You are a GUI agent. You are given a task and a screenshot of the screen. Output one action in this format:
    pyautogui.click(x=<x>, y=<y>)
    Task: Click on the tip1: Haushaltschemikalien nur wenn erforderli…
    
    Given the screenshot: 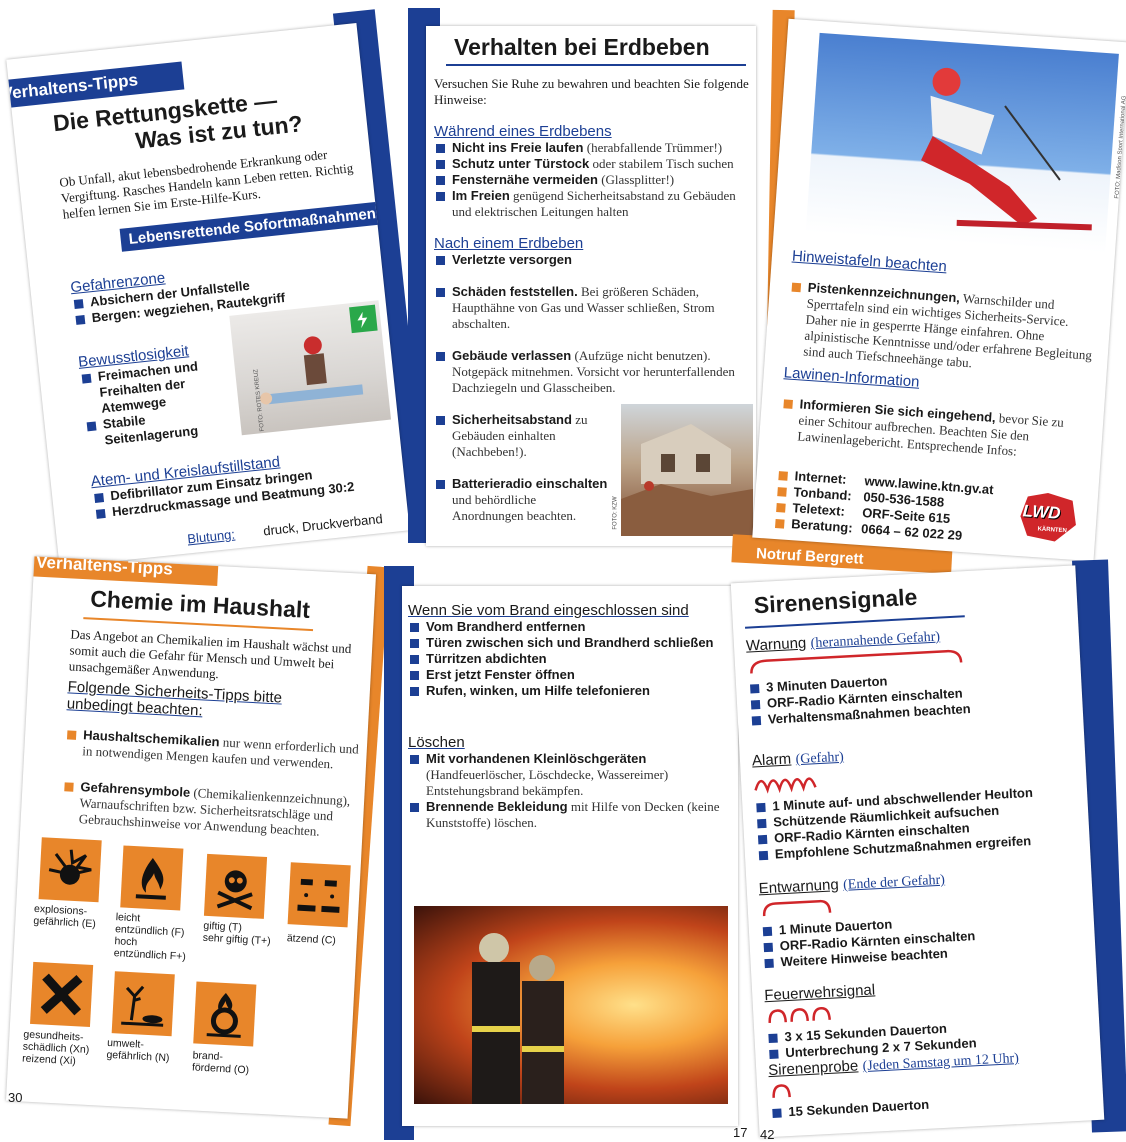 What is the action you would take?
    pyautogui.click(x=214, y=750)
    